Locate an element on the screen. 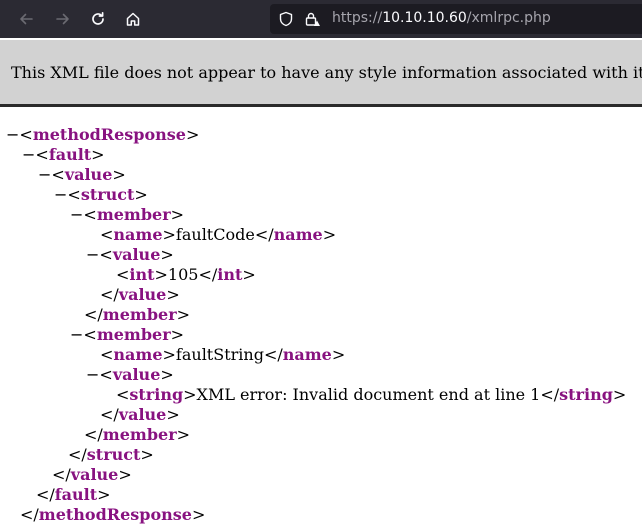  home-button is located at coordinates (133, 19).